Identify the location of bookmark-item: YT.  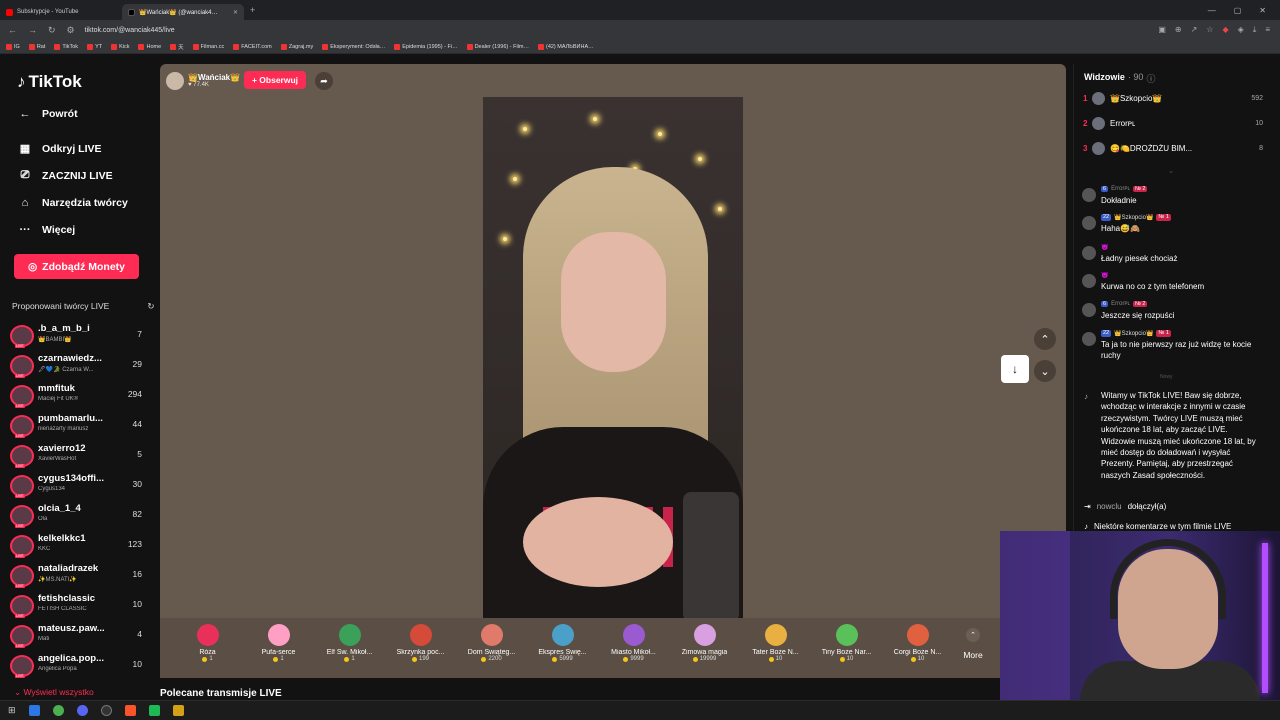
(94, 46).